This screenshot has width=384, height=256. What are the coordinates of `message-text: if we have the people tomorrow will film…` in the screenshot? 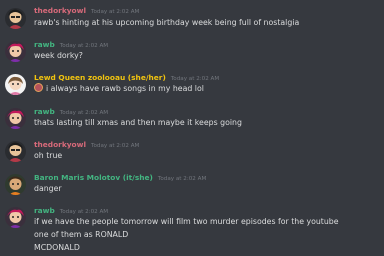 It's located at (186, 221).